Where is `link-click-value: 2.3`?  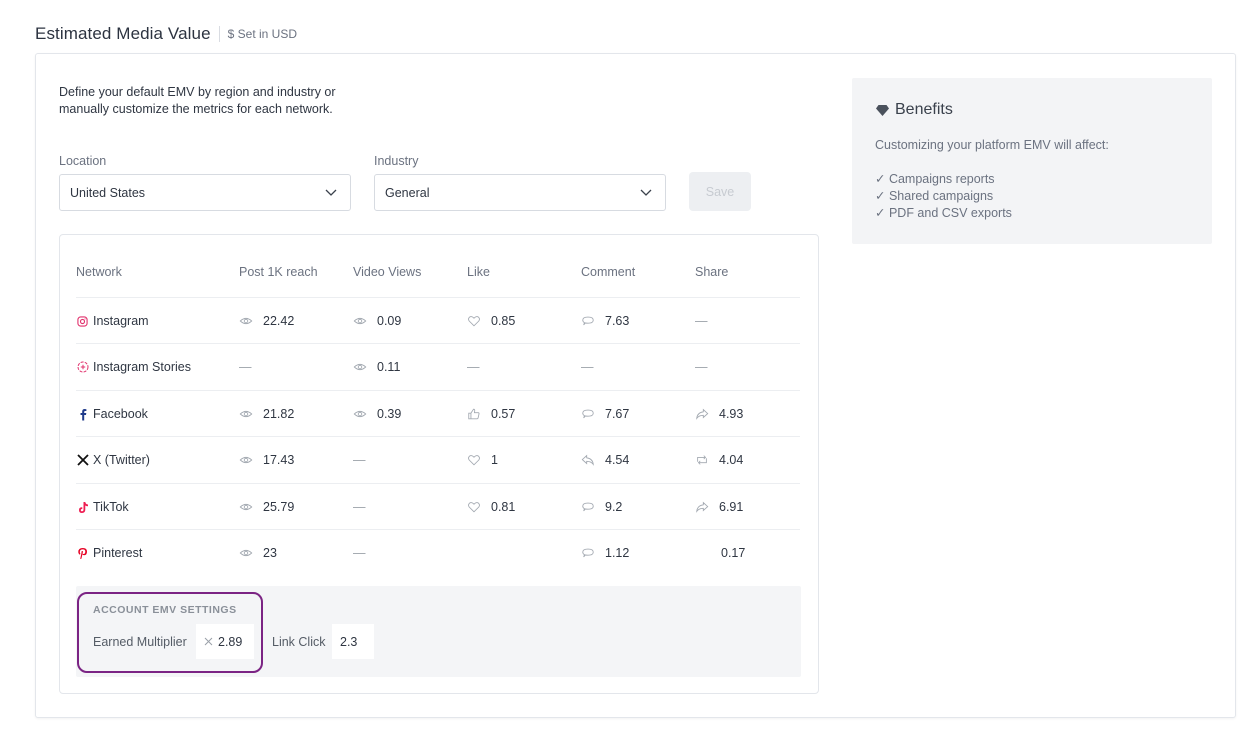 link-click-value: 2.3 is located at coordinates (349, 641).